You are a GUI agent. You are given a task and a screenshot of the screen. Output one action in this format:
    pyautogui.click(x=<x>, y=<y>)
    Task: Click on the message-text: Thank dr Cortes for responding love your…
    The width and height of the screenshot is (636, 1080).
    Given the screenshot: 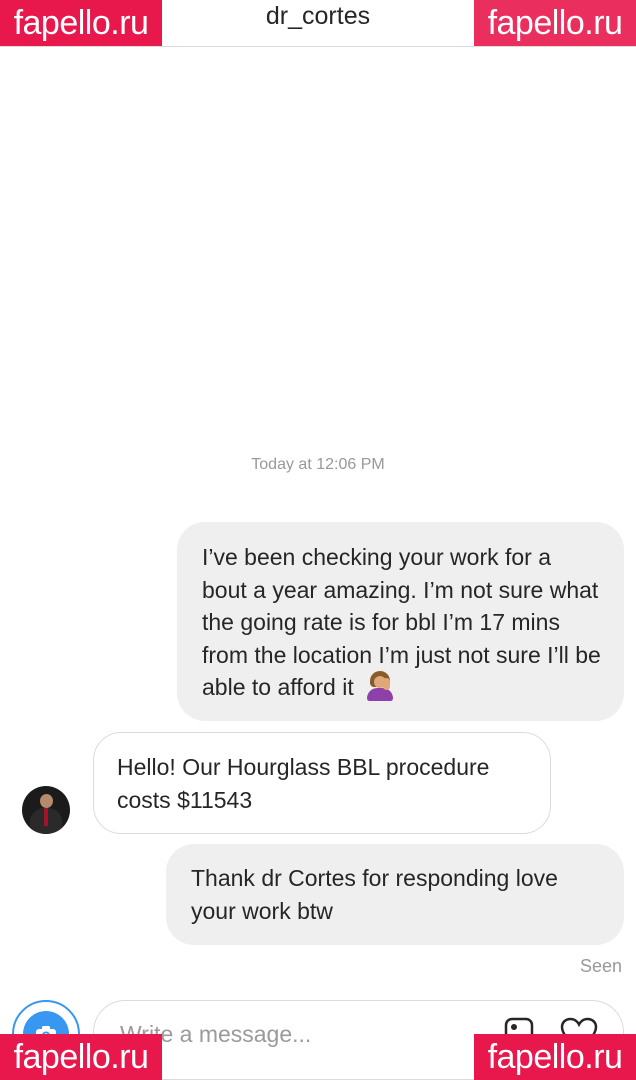 What is the action you would take?
    pyautogui.click(x=374, y=894)
    